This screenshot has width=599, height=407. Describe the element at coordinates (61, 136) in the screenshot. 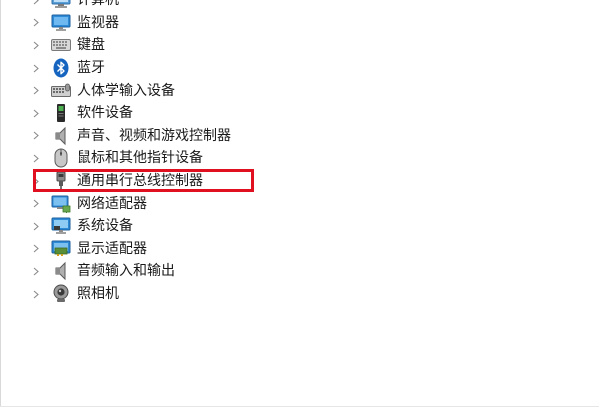

I see `speaker-icon` at that location.